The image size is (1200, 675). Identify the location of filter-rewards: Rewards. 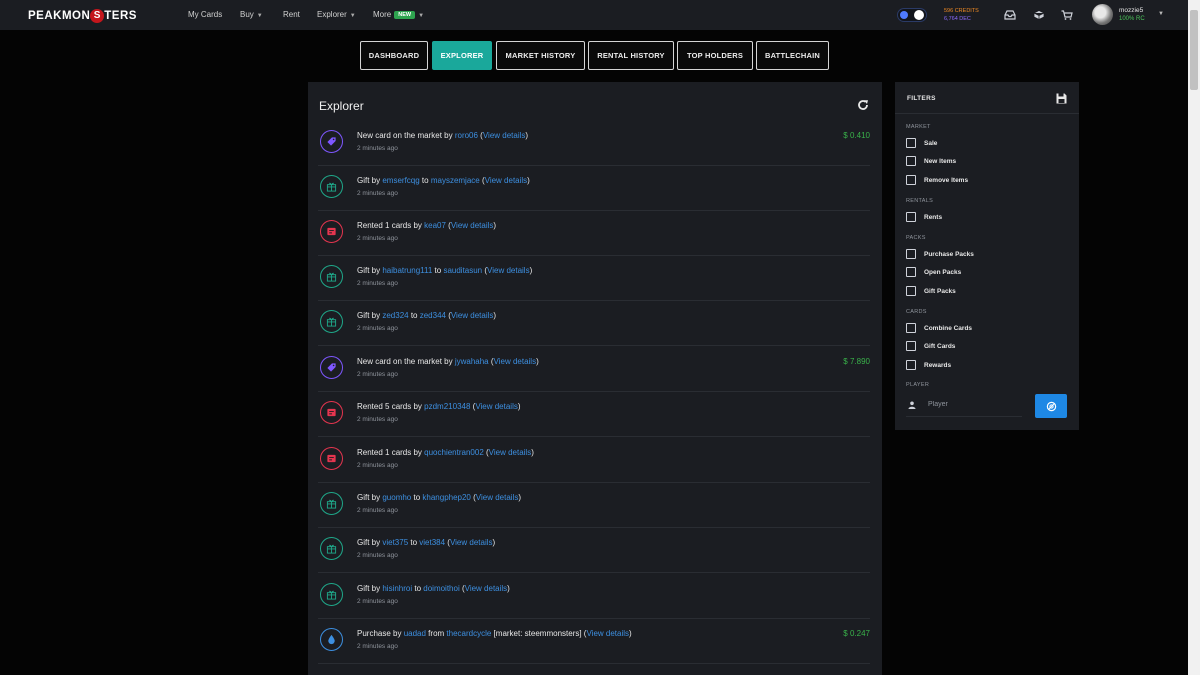
(928, 365).